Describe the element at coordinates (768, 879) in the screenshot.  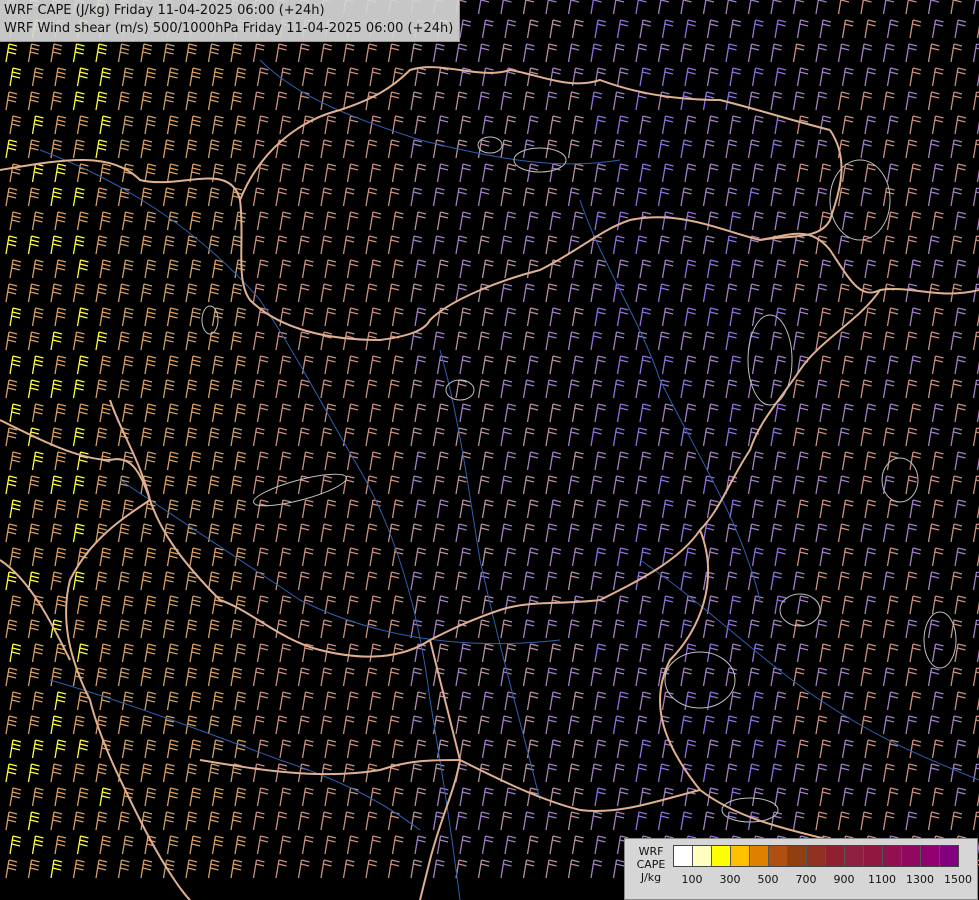
I see `legend-tick-label: 500` at that location.